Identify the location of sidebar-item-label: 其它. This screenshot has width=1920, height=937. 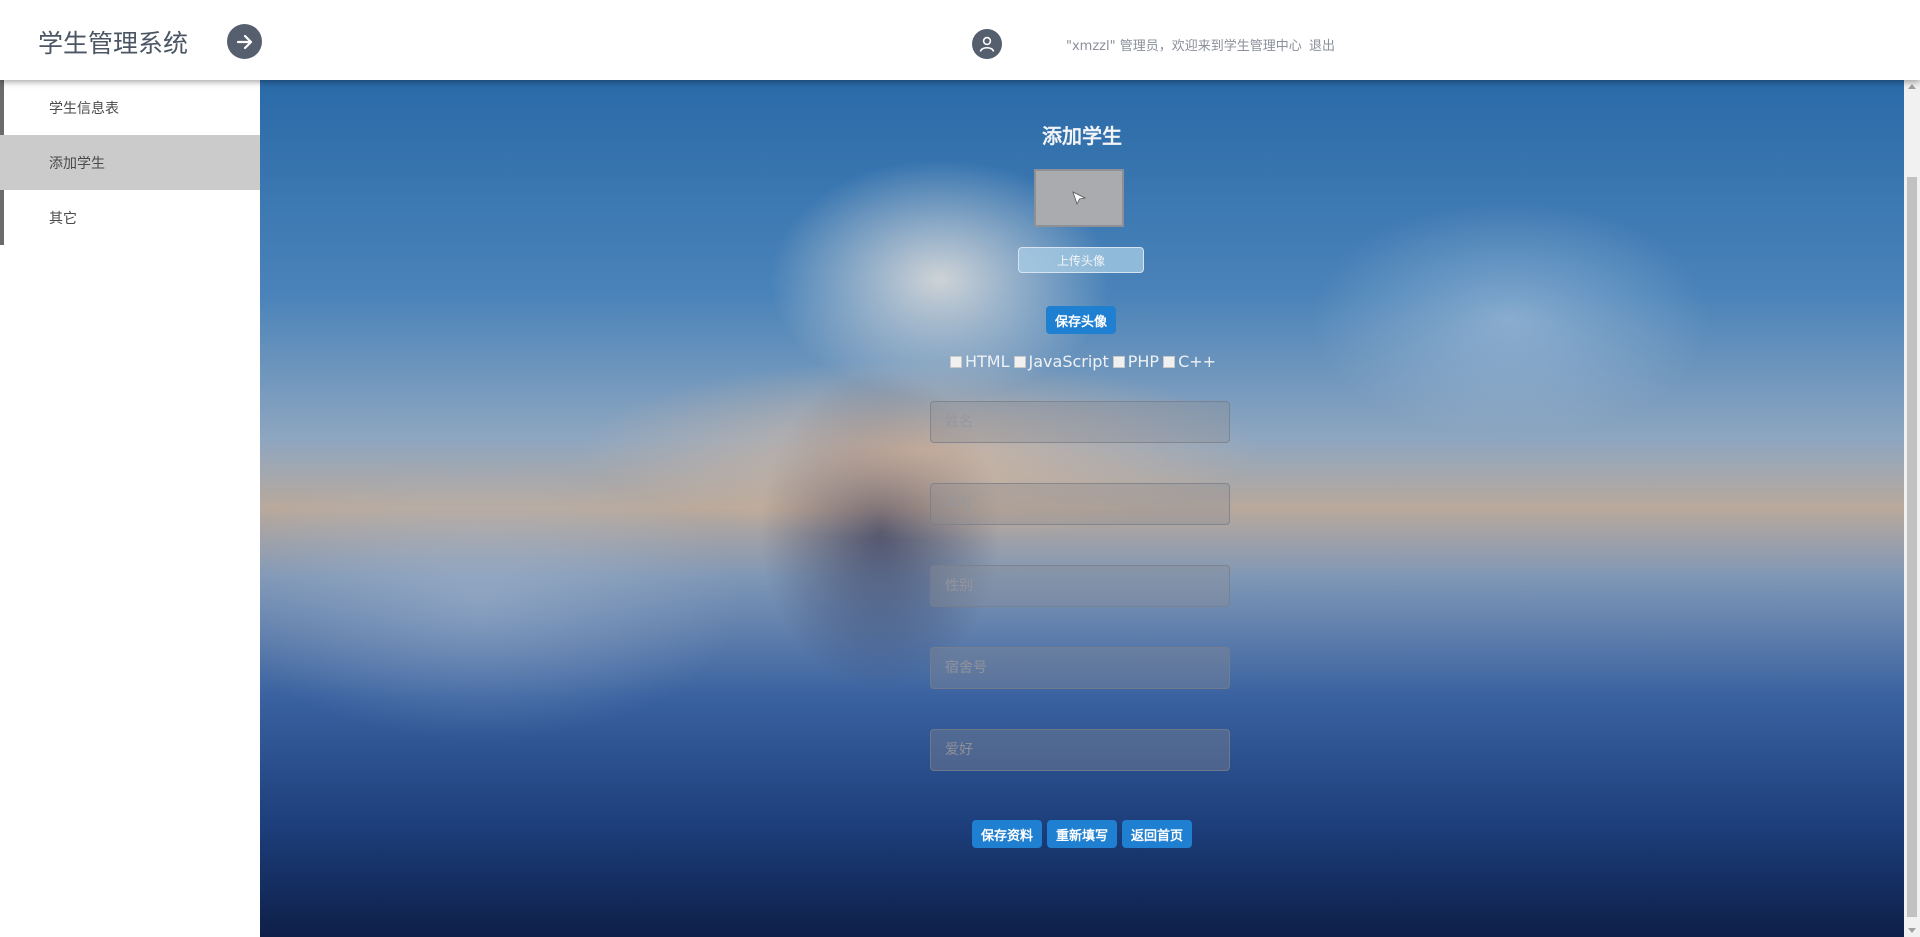
(63, 218).